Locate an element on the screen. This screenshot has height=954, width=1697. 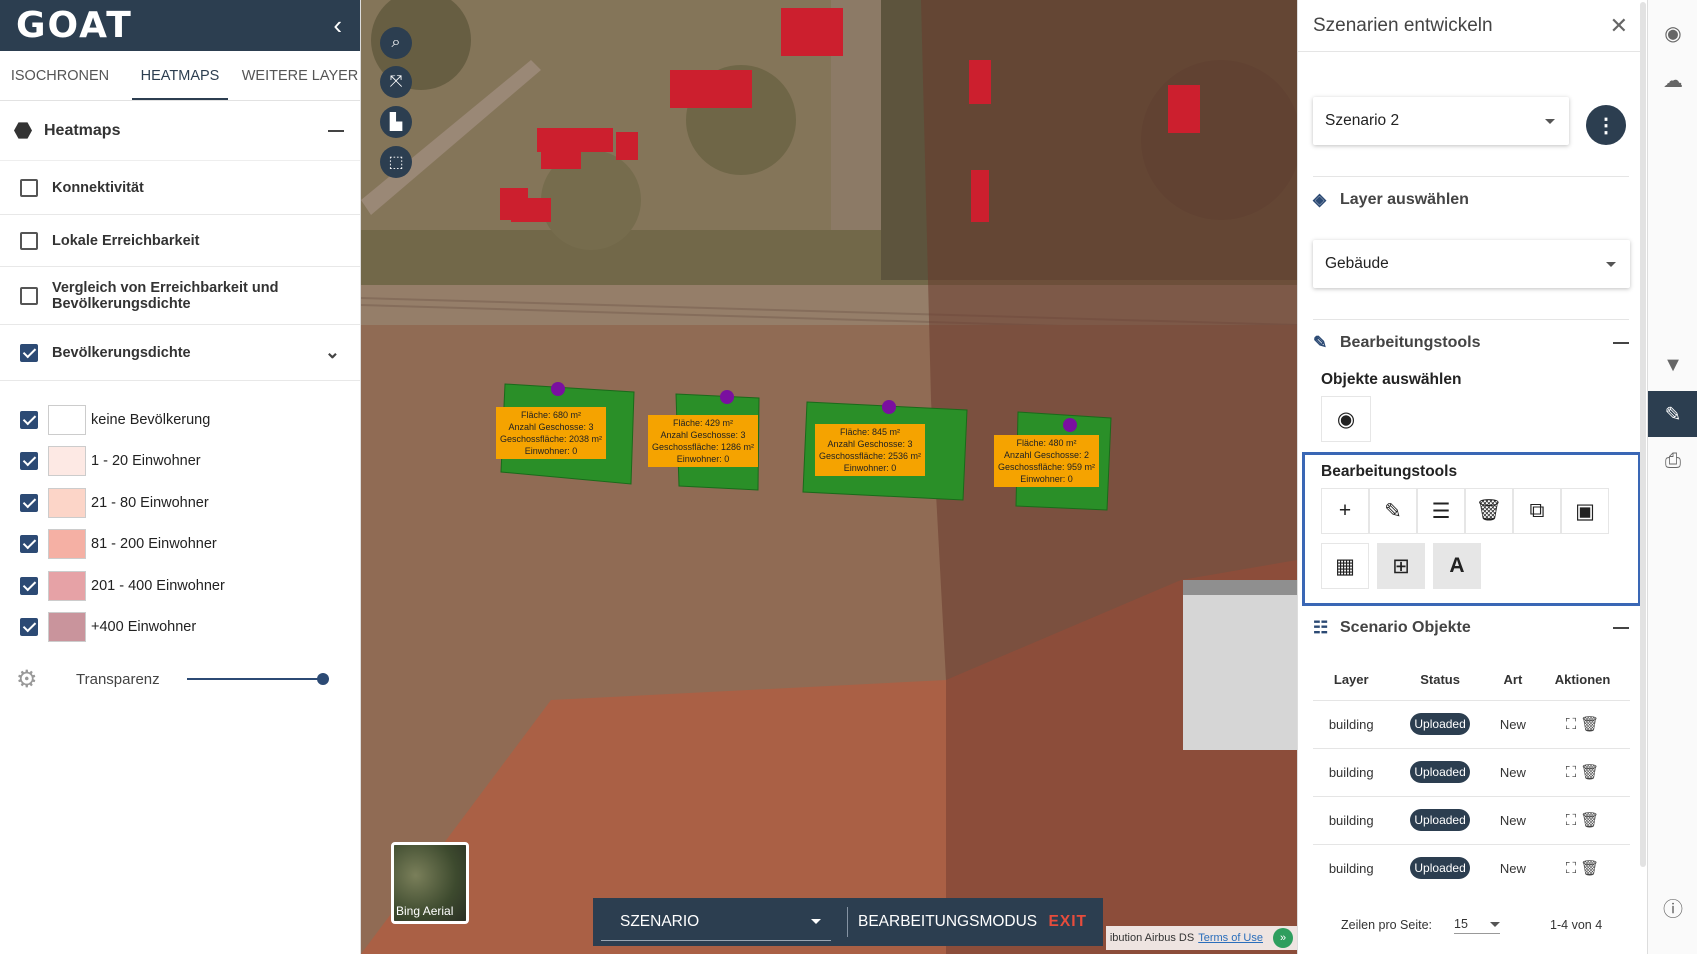
label-tool-button: A is located at coordinates (1457, 566).